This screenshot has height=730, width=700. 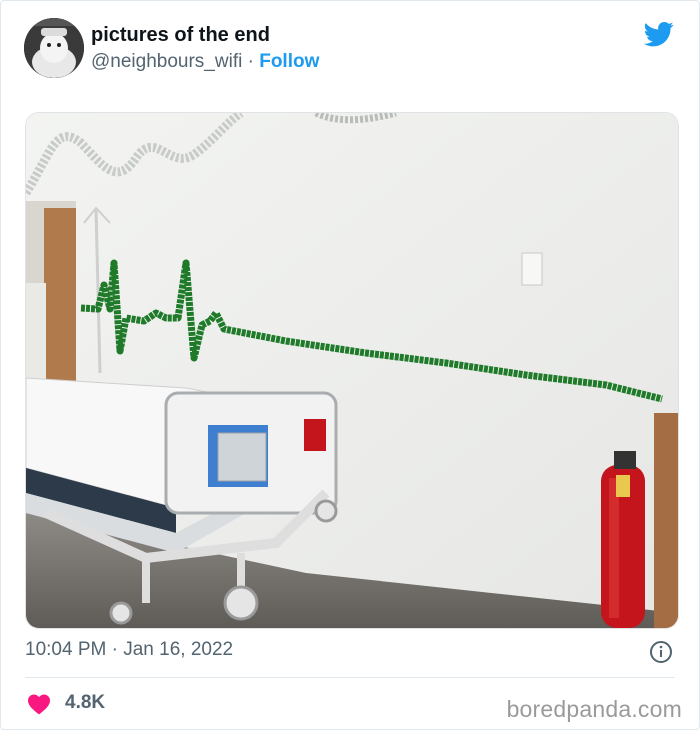 What do you see at coordinates (85, 703) in the screenshot?
I see `like-count: 4.8K` at bounding box center [85, 703].